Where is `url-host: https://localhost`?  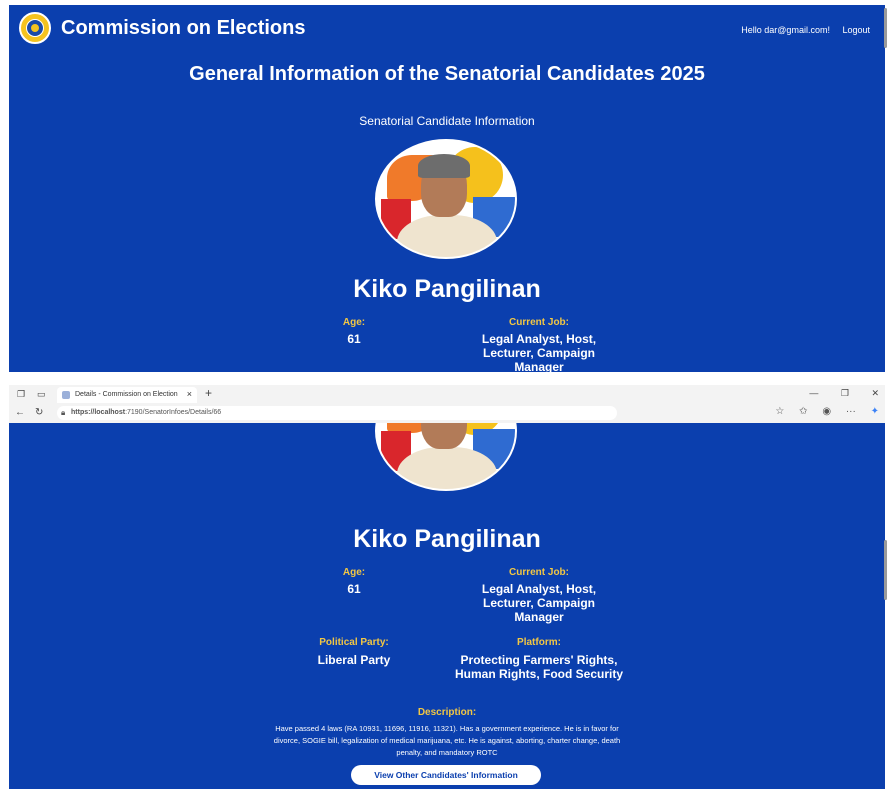 url-host: https://localhost is located at coordinates (98, 412).